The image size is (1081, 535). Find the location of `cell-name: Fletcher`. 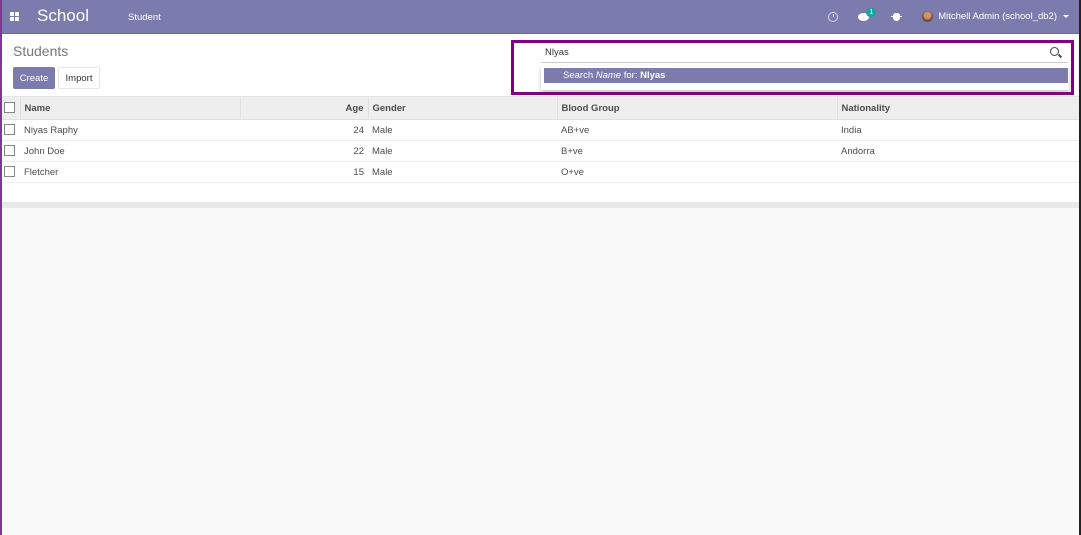

cell-name: Fletcher is located at coordinates (130, 172).